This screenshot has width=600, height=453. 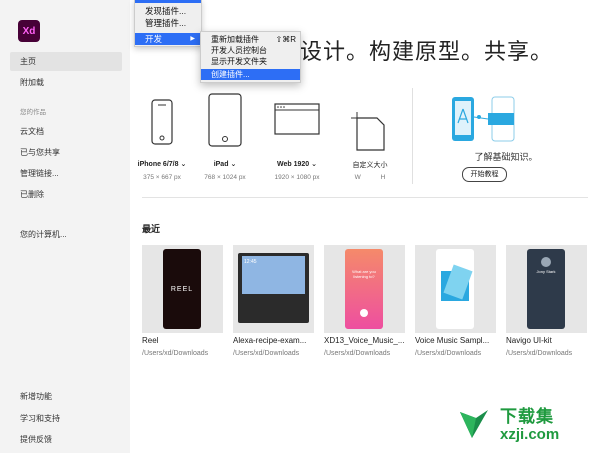 What do you see at coordinates (162, 164) in the screenshot?
I see `preset-iphone-label: iPhone 6/7/8 ⌄` at bounding box center [162, 164].